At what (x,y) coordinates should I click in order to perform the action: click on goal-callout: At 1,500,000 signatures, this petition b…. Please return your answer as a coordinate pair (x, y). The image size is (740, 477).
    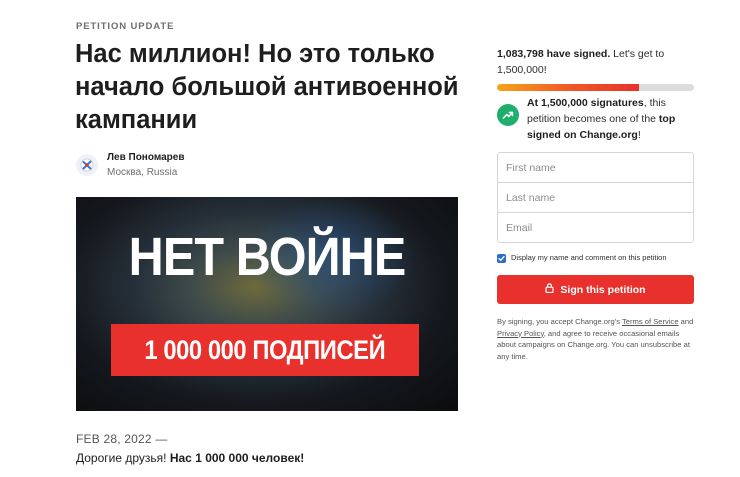
    Looking at the image, I should click on (597, 119).